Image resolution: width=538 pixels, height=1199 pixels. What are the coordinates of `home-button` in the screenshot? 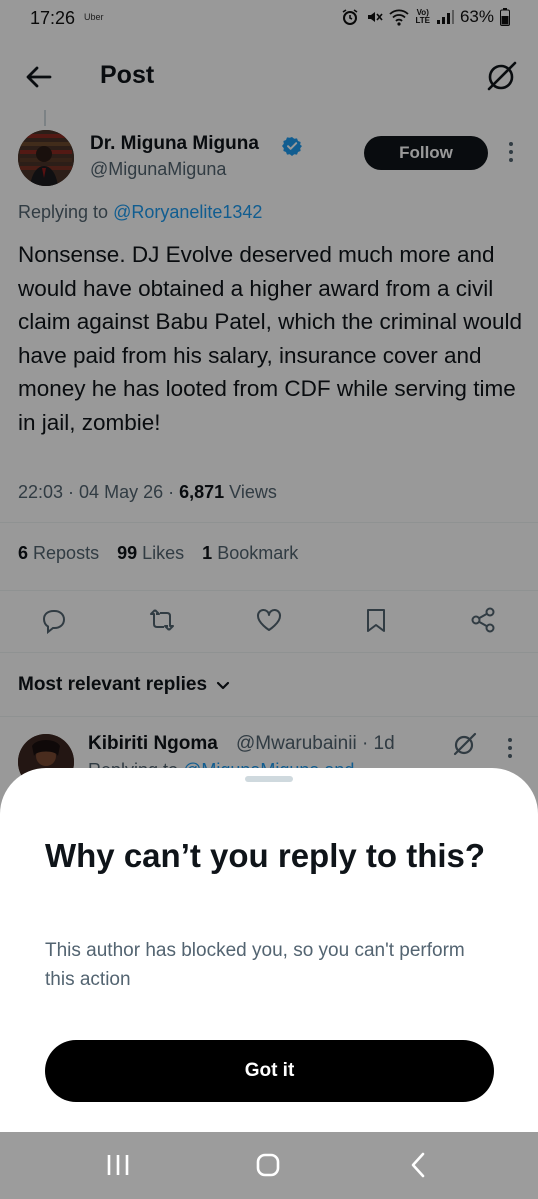 It's located at (268, 1165).